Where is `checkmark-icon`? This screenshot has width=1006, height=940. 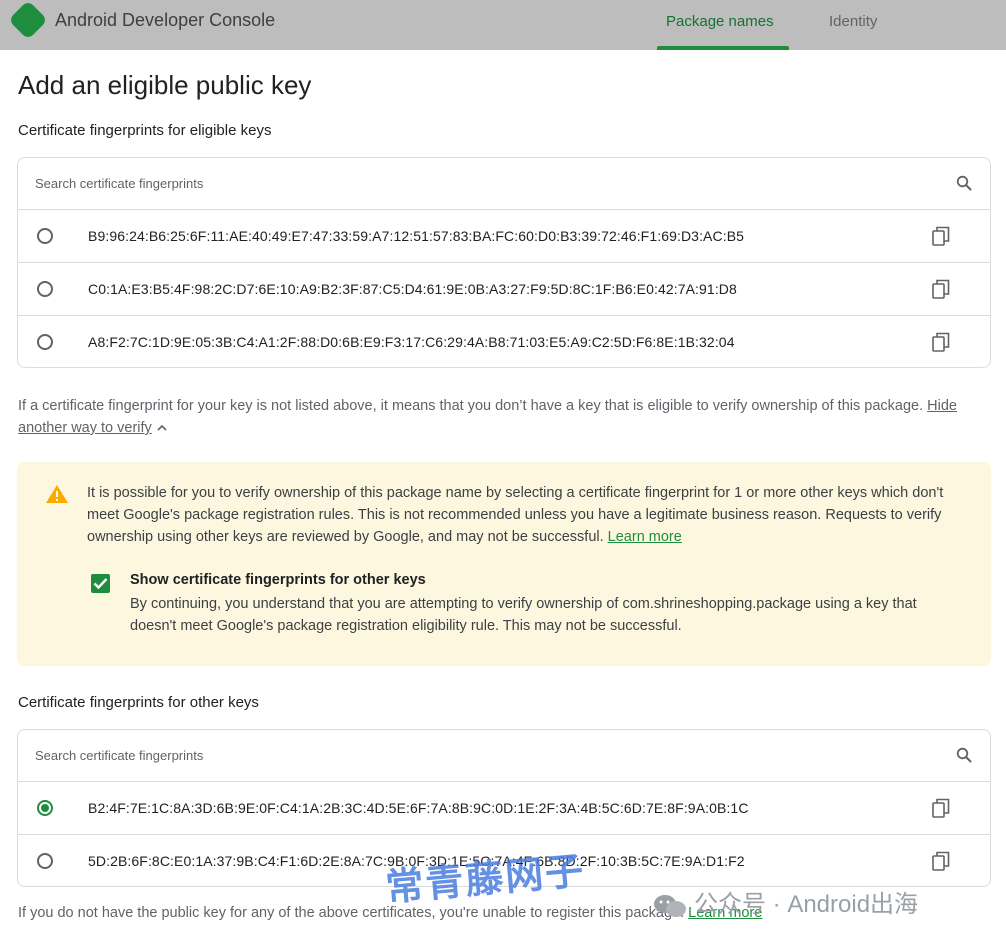 checkmark-icon is located at coordinates (100, 584).